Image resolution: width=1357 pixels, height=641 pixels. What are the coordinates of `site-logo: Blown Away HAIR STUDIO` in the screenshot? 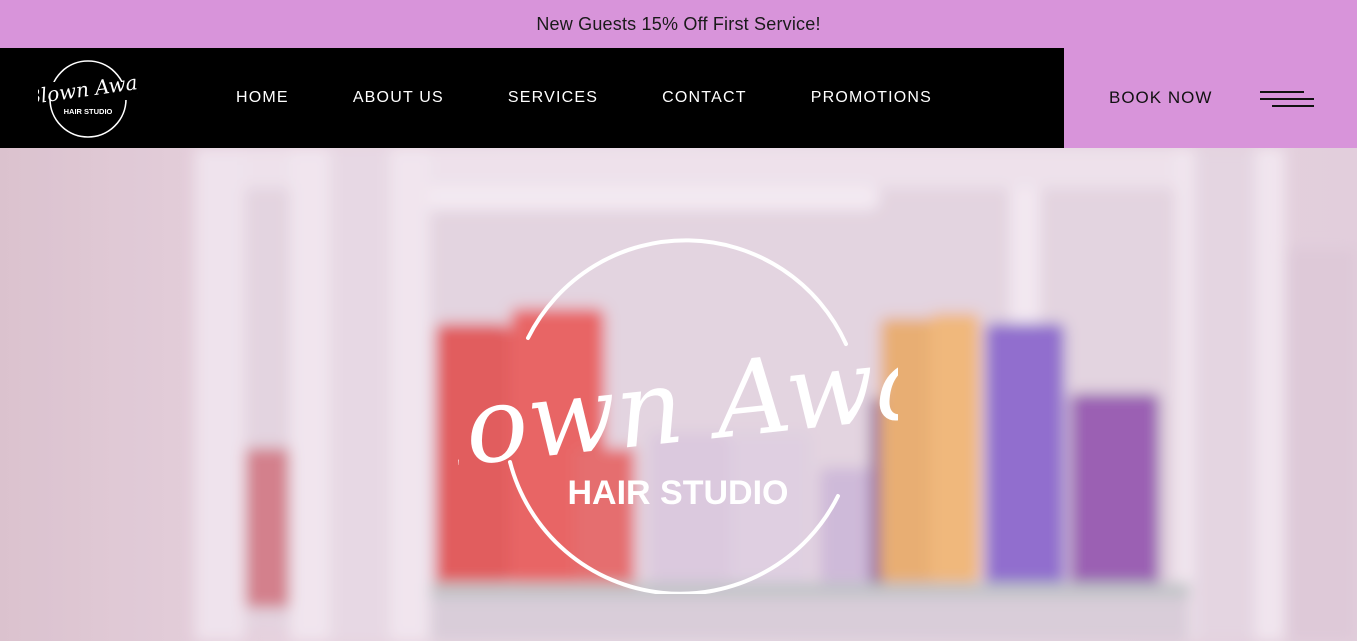 It's located at (88, 99).